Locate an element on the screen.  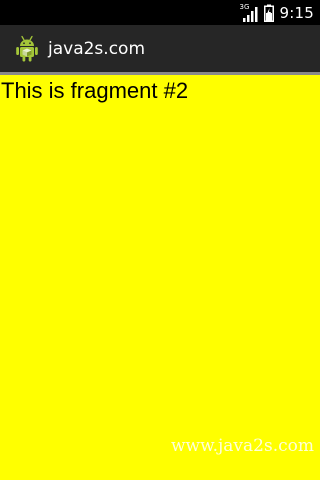
signal-icon is located at coordinates (250, 14).